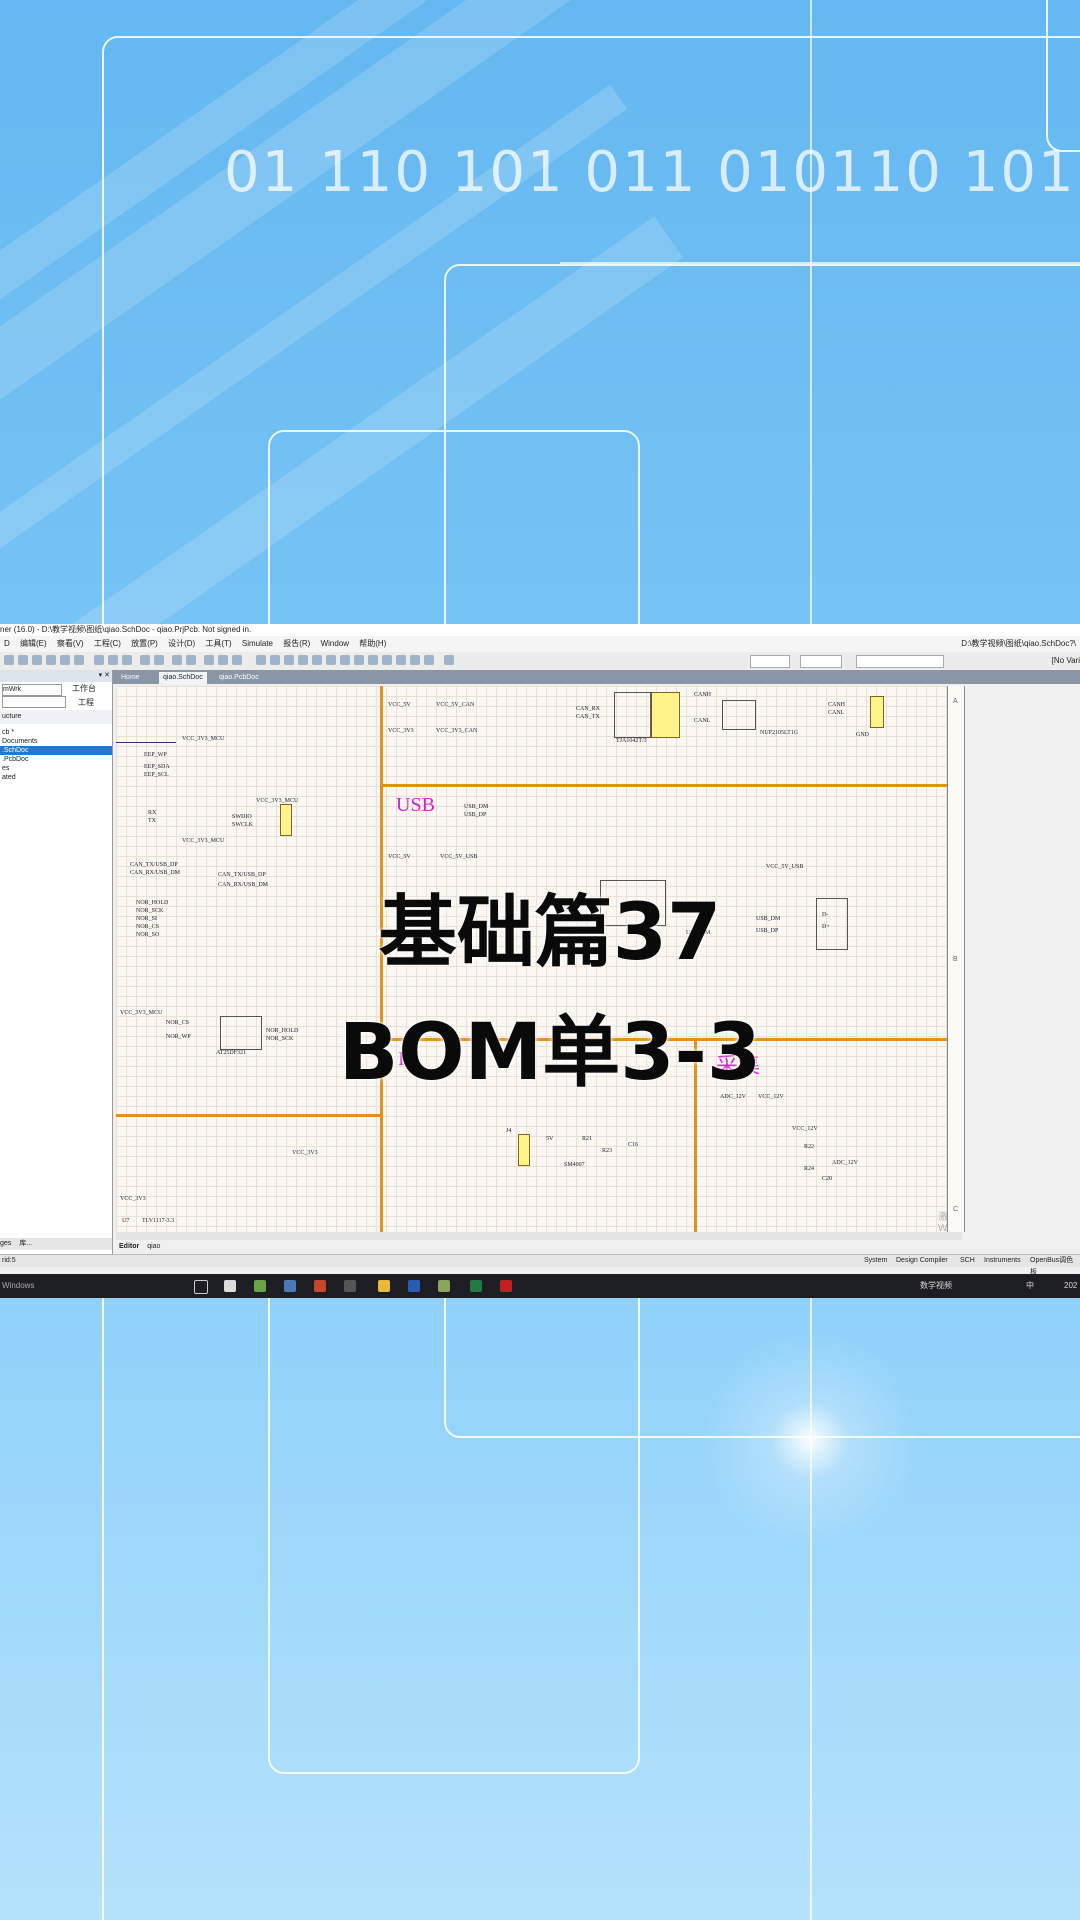 The image size is (1080, 1920). Describe the element at coordinates (144, 644) in the screenshot. I see `menu-item-place: 放置(P)` at that location.